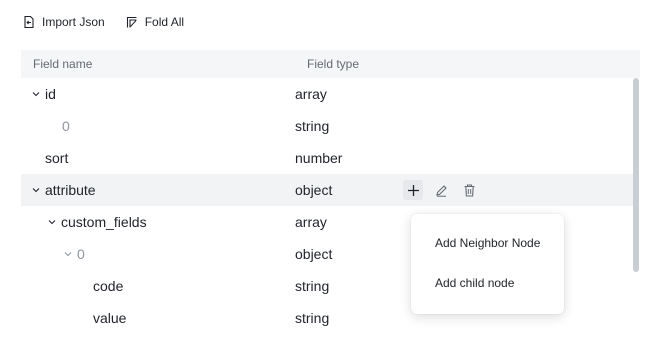  I want to click on fold-all-button: Fold All, so click(154, 22).